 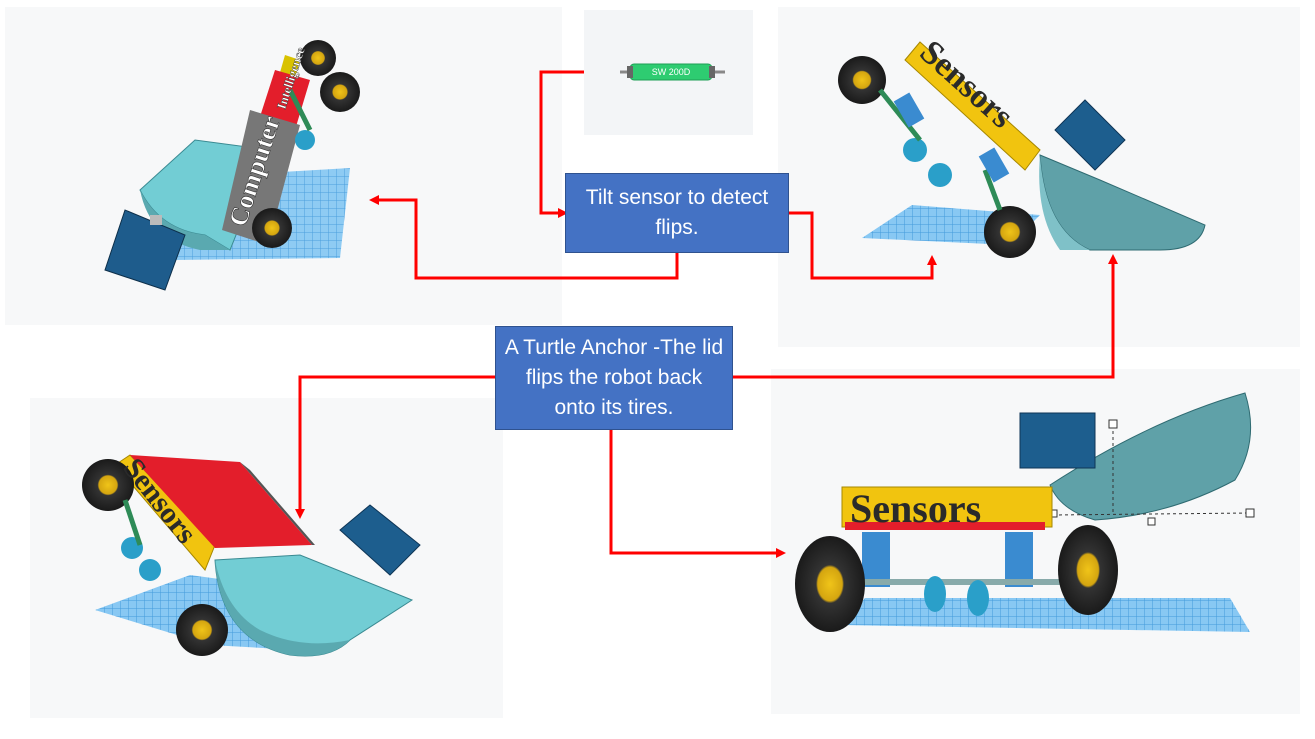 I want to click on arrow-anchor-to-bottom-right, so click(x=697, y=494).